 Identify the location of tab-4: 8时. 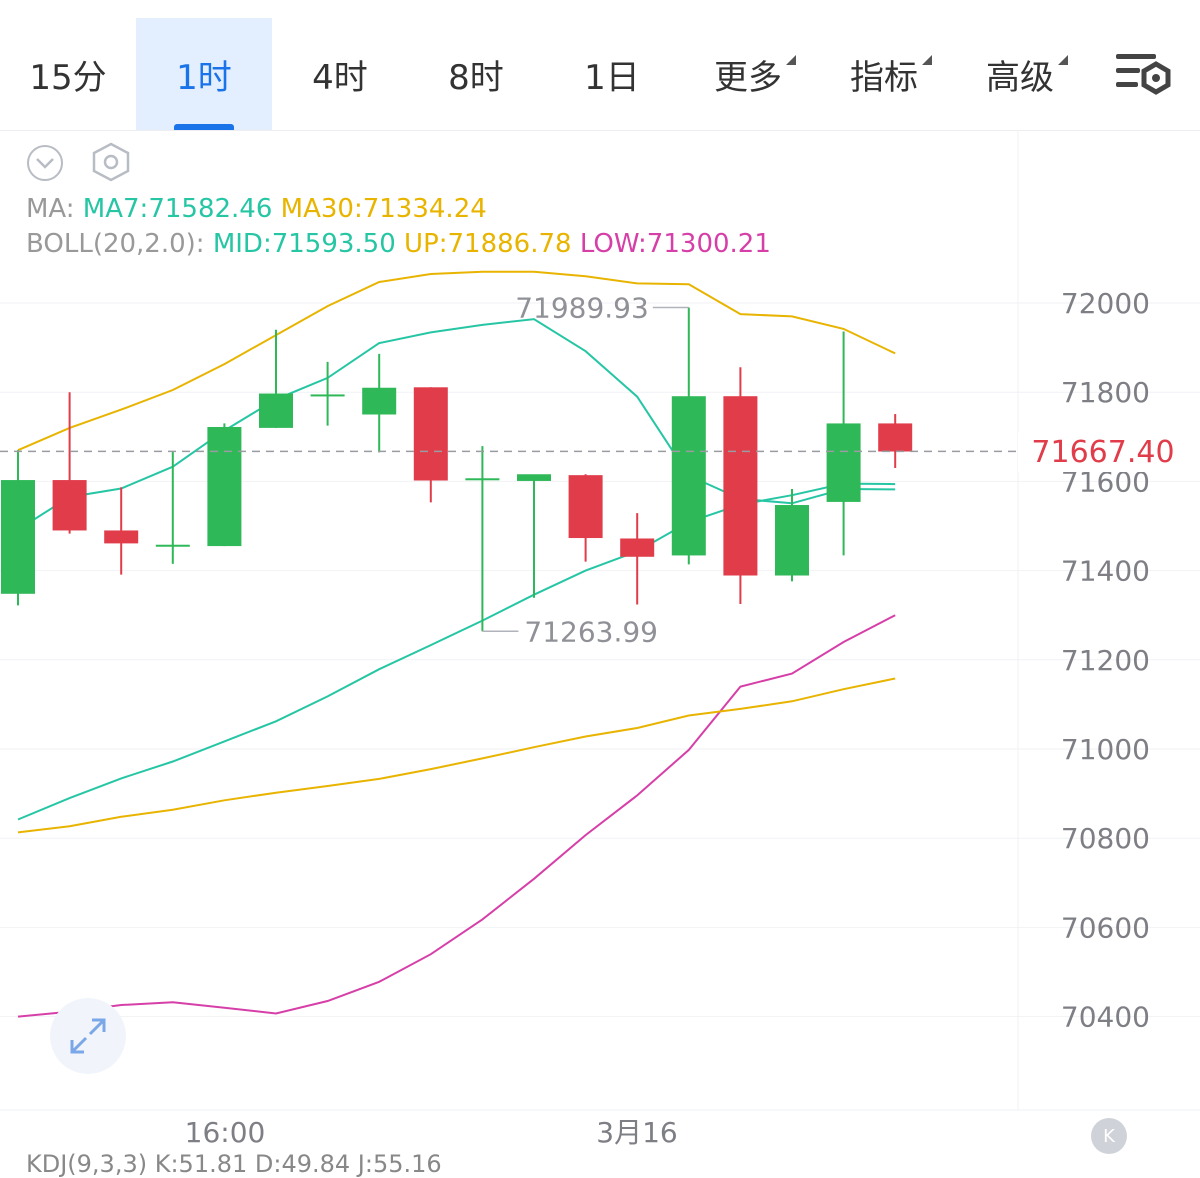
(476, 74).